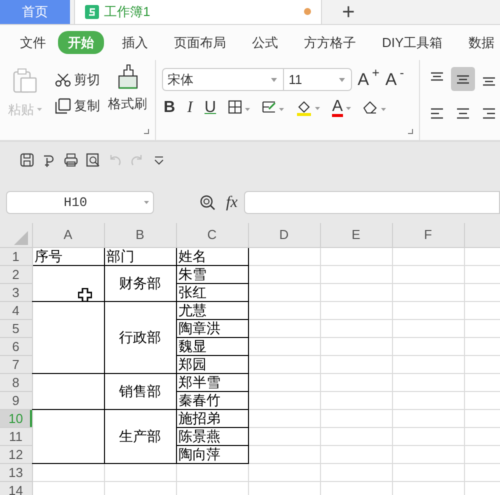  What do you see at coordinates (77, 80) in the screenshot?
I see `cut-button: 剪切` at bounding box center [77, 80].